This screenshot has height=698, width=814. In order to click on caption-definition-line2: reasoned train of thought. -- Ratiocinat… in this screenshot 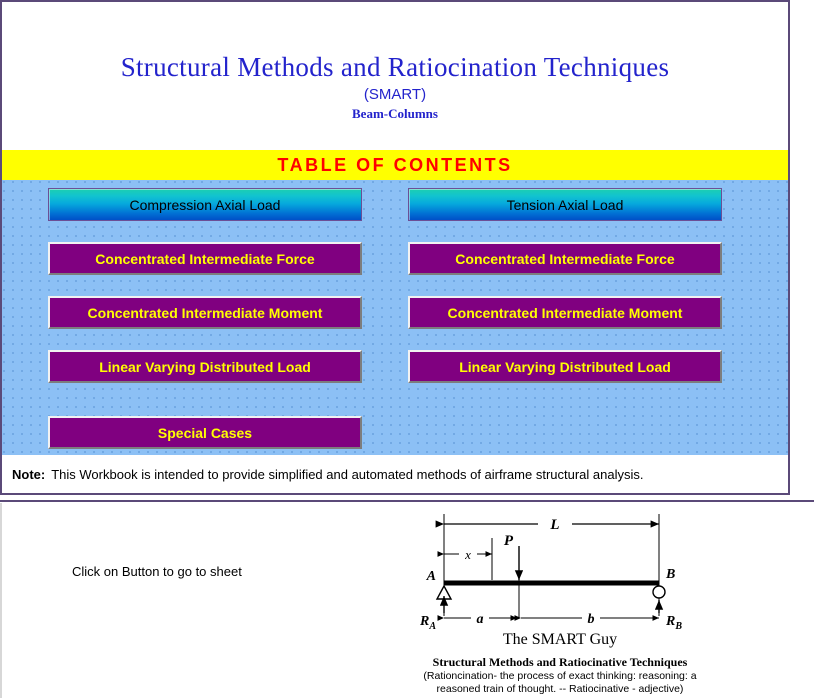, I will do `click(560, 689)`.